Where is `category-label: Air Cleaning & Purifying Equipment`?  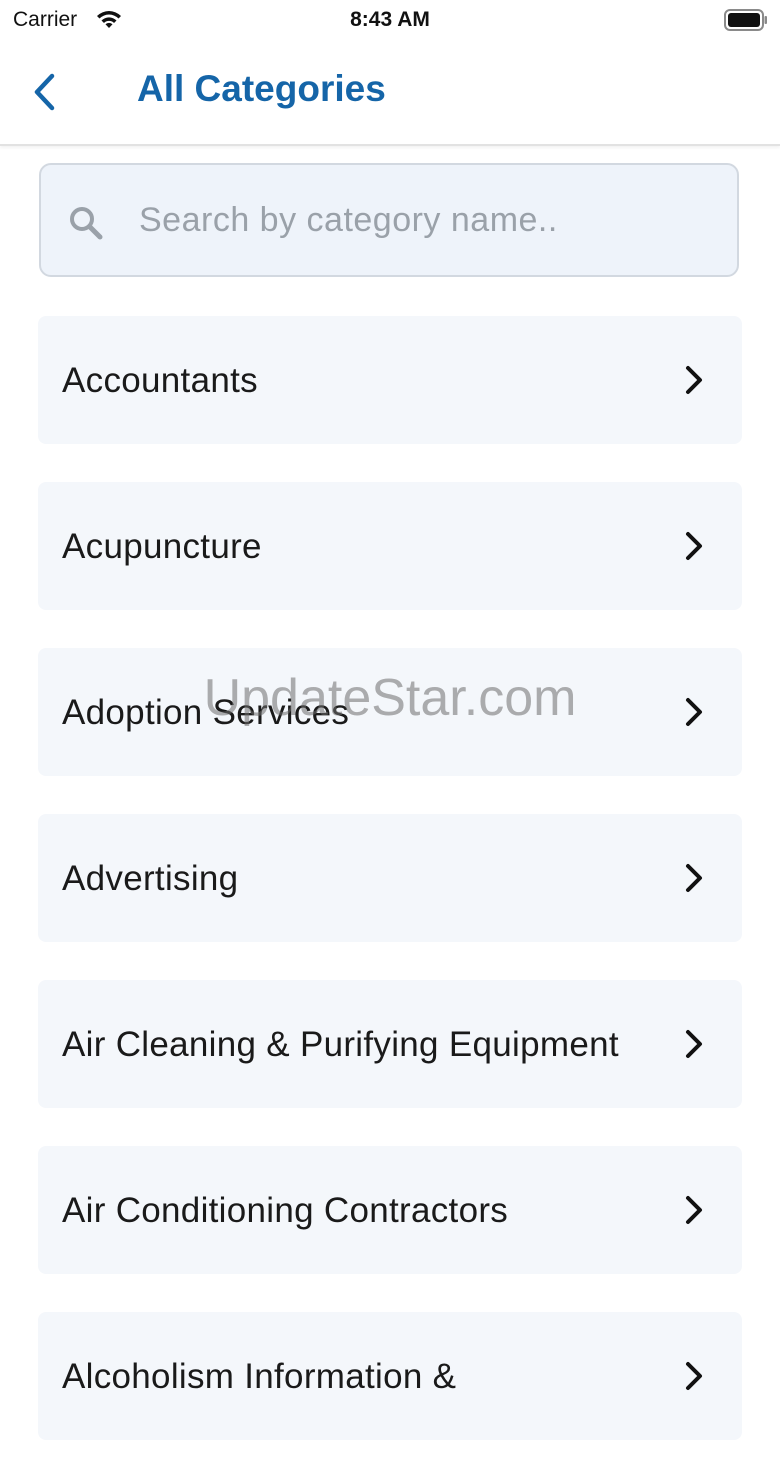 category-label: Air Cleaning & Purifying Equipment is located at coordinates (340, 1044).